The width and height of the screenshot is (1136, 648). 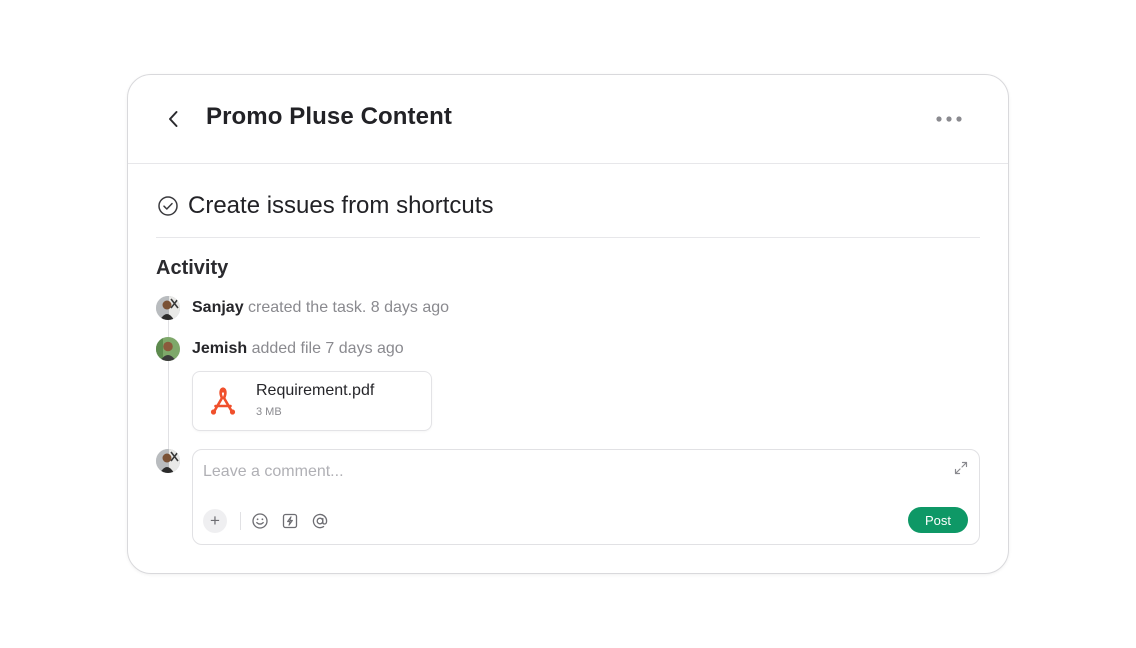 What do you see at coordinates (961, 468) in the screenshot?
I see `expand-icon` at bounding box center [961, 468].